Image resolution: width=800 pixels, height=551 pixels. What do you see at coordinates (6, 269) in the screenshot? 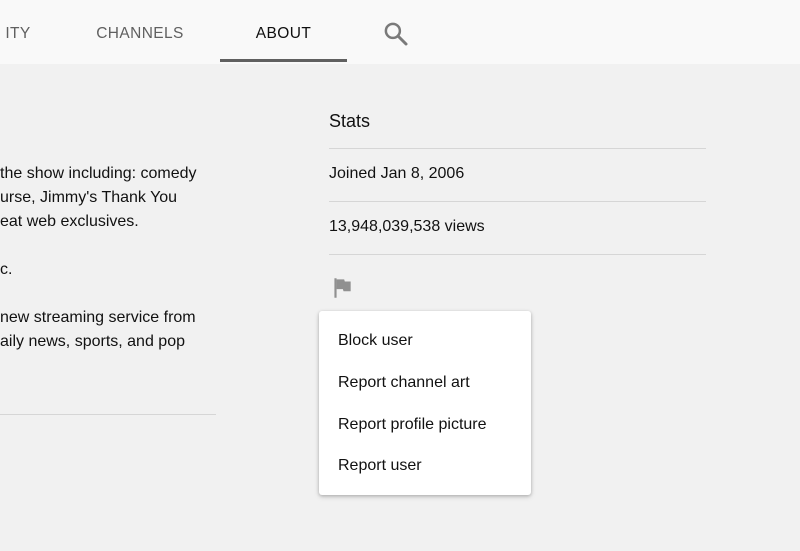
I see `description-line: c.` at bounding box center [6, 269].